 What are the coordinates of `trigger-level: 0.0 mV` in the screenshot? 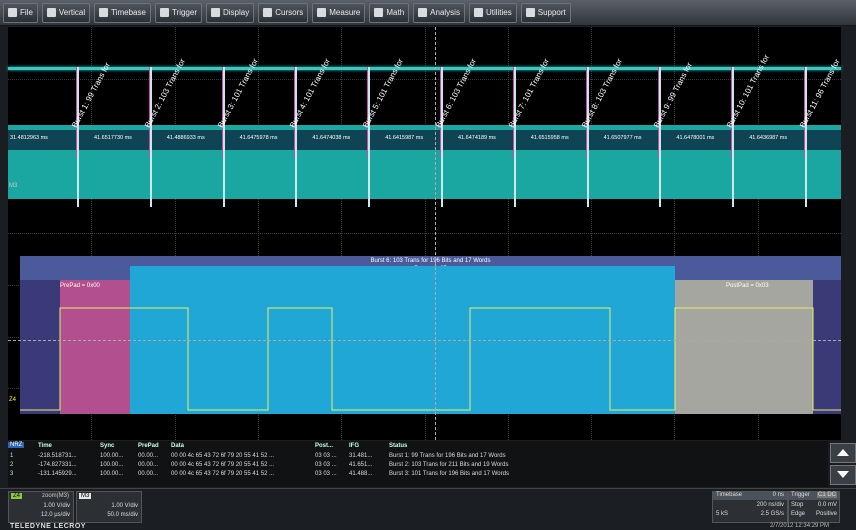 It's located at (827, 505).